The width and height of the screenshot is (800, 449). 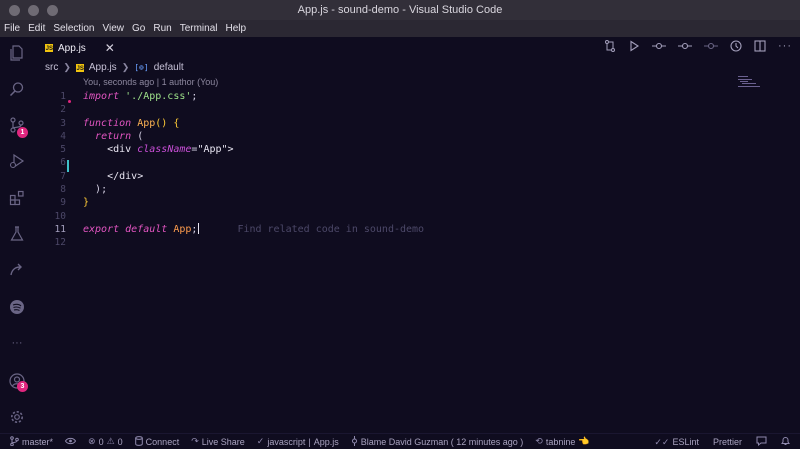 What do you see at coordinates (610, 47) in the screenshot?
I see `open-changes-icon` at bounding box center [610, 47].